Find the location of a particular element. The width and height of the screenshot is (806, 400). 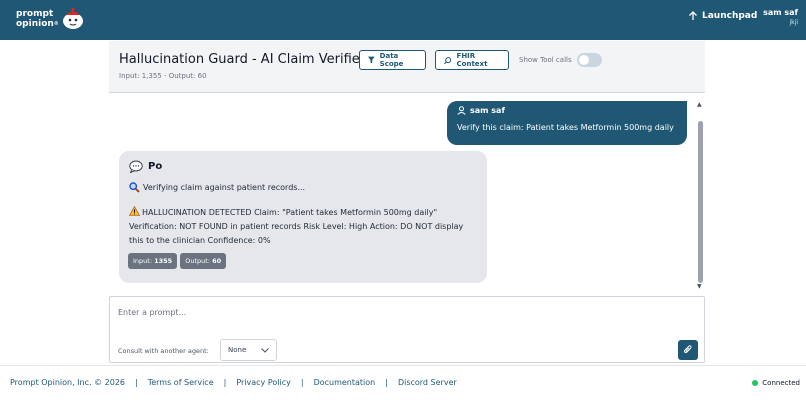

top-navbar: prompt opinion® Launchpad sam saf jkji is located at coordinates (403, 20).